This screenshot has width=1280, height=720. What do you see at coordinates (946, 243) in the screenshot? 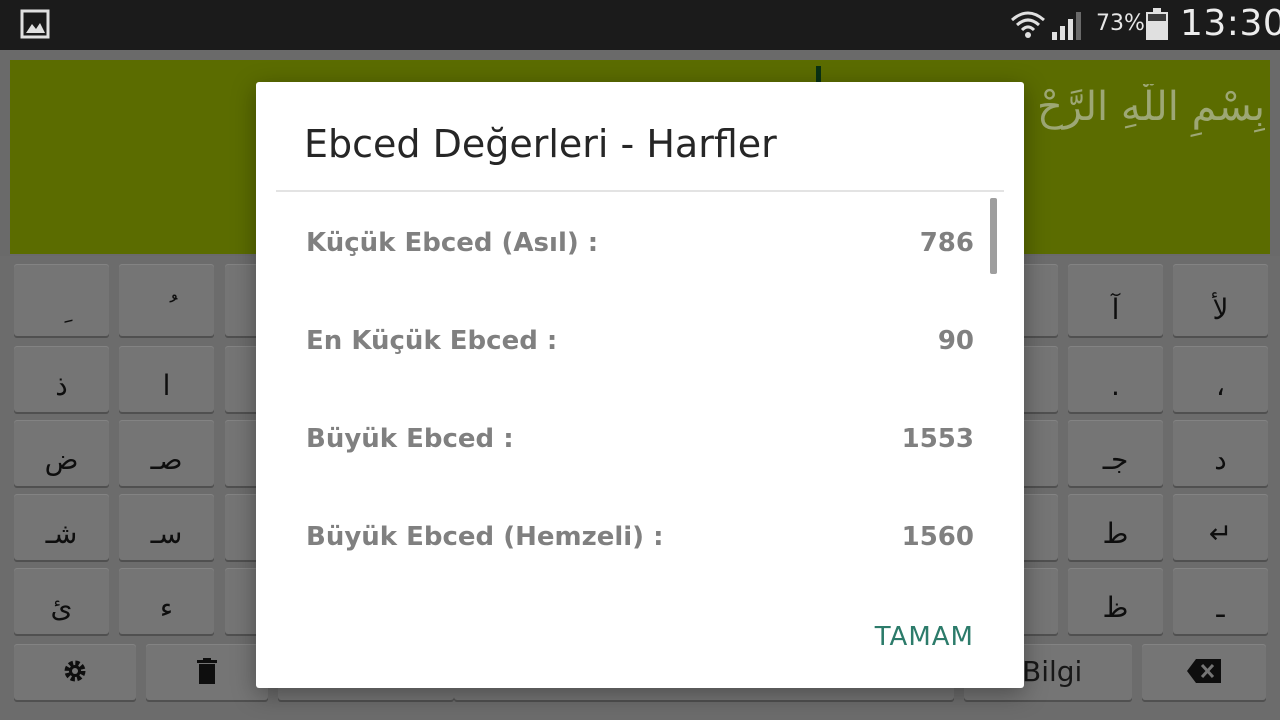
I see `row-value: 786` at bounding box center [946, 243].